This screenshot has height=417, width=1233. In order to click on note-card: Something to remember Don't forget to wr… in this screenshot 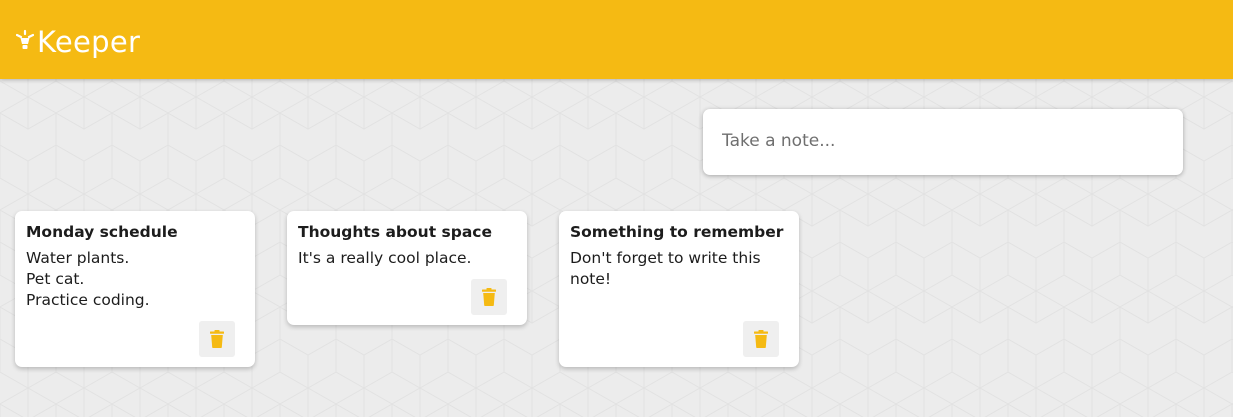, I will do `click(679, 289)`.